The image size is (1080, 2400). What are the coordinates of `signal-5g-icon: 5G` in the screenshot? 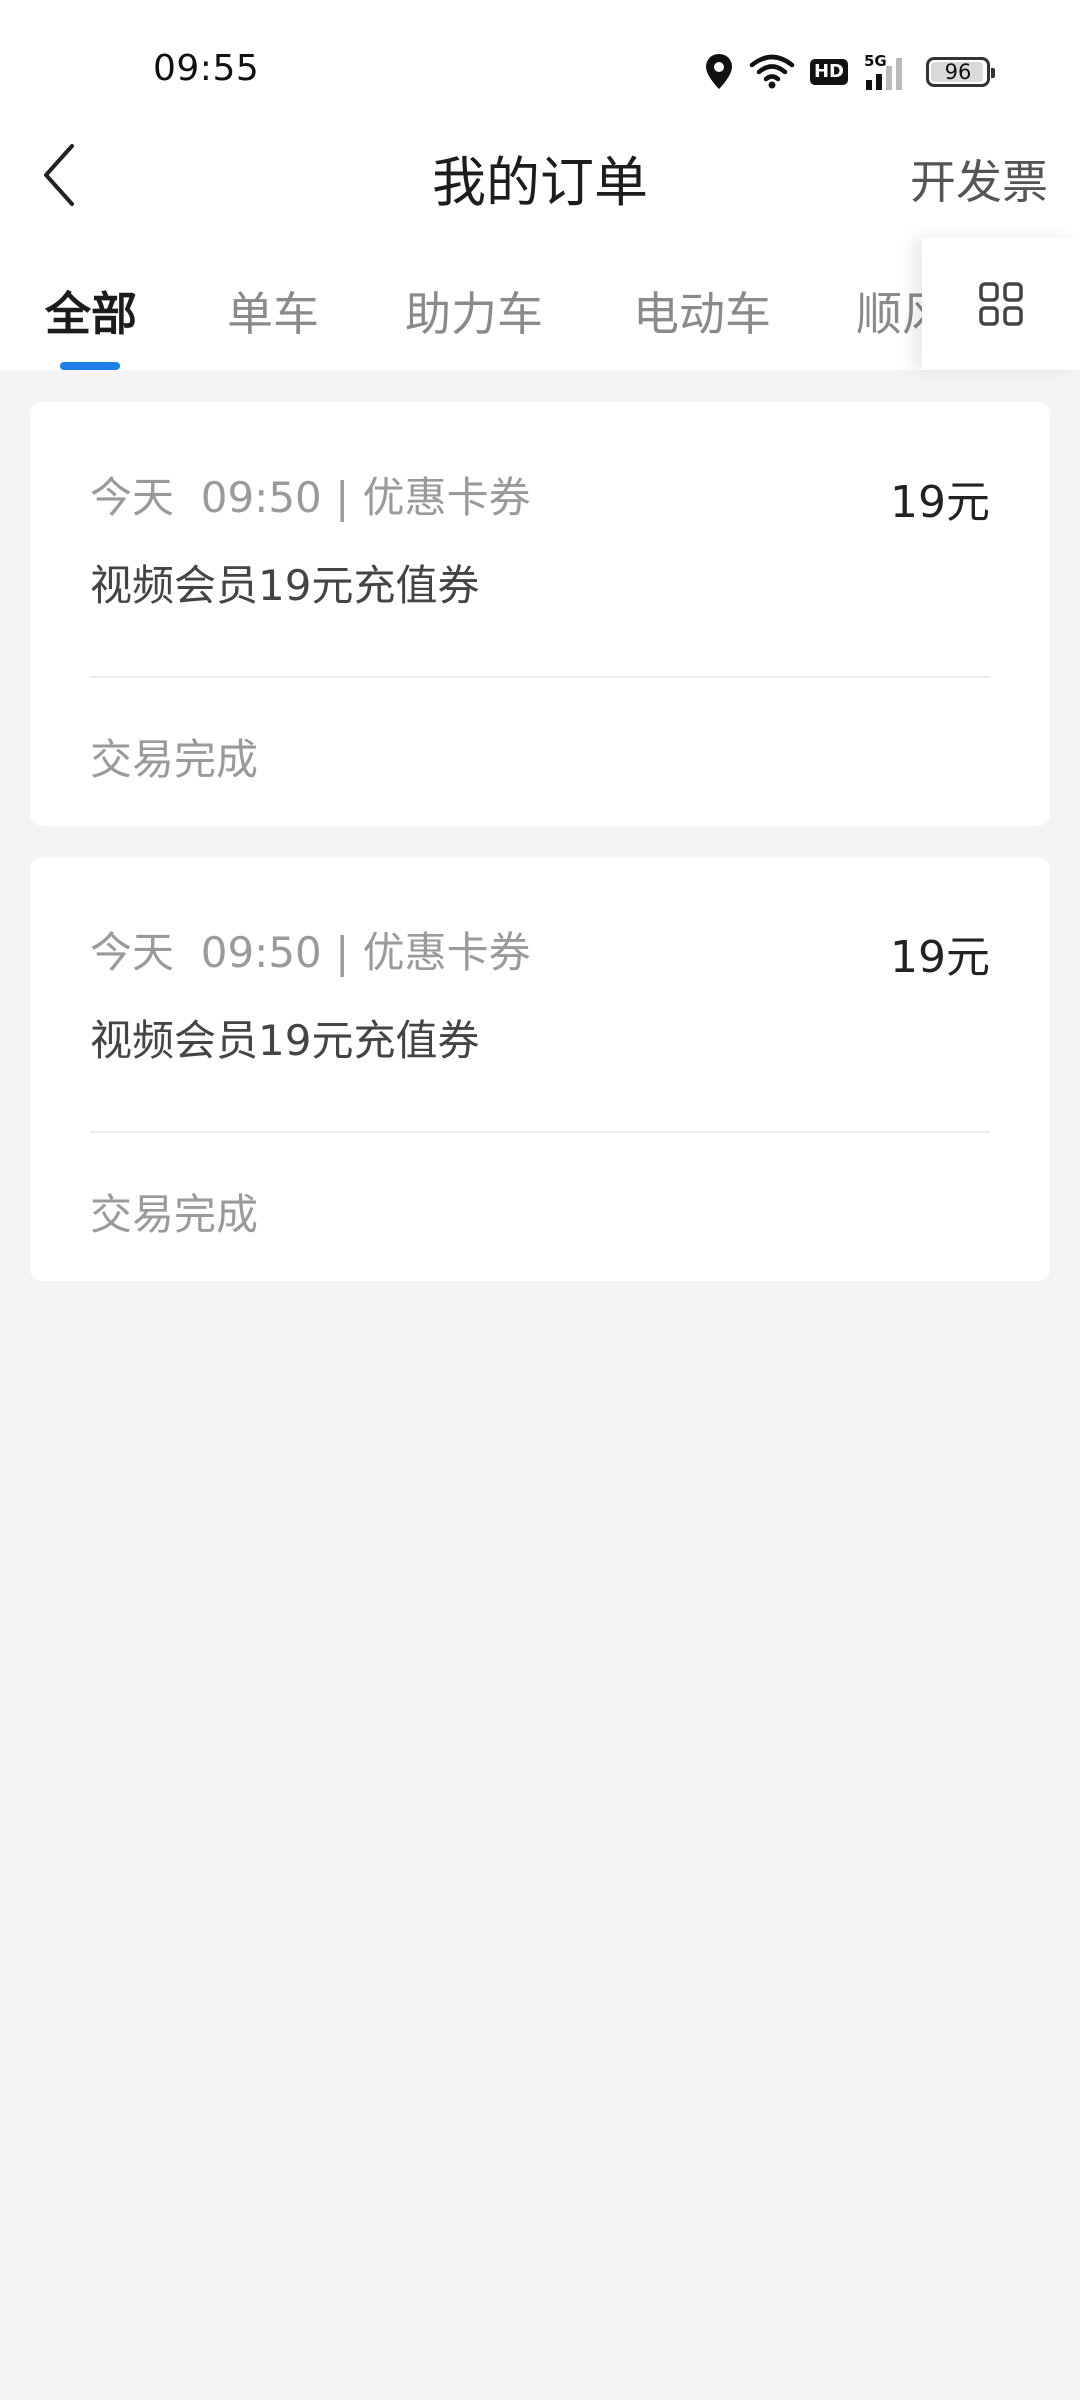 It's located at (887, 72).